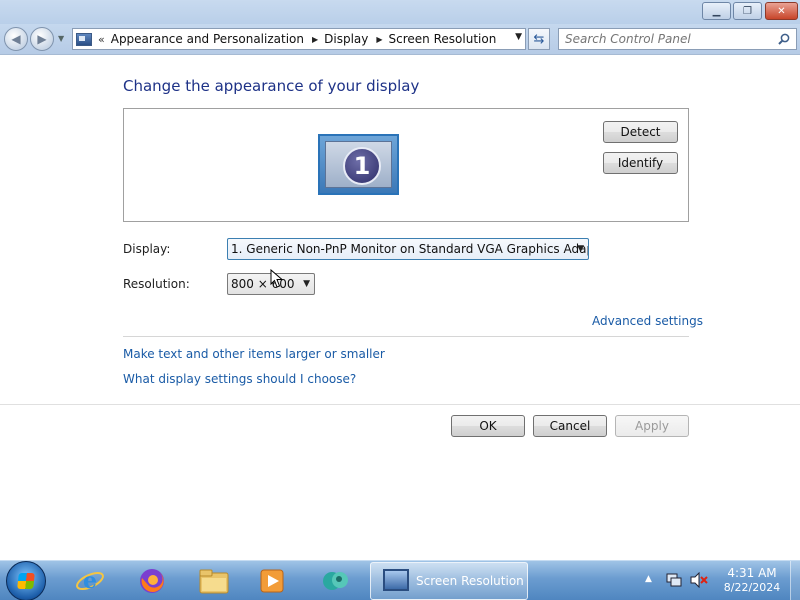 Image resolution: width=800 pixels, height=600 pixels. I want to click on taskbar-messenger, so click(336, 581).